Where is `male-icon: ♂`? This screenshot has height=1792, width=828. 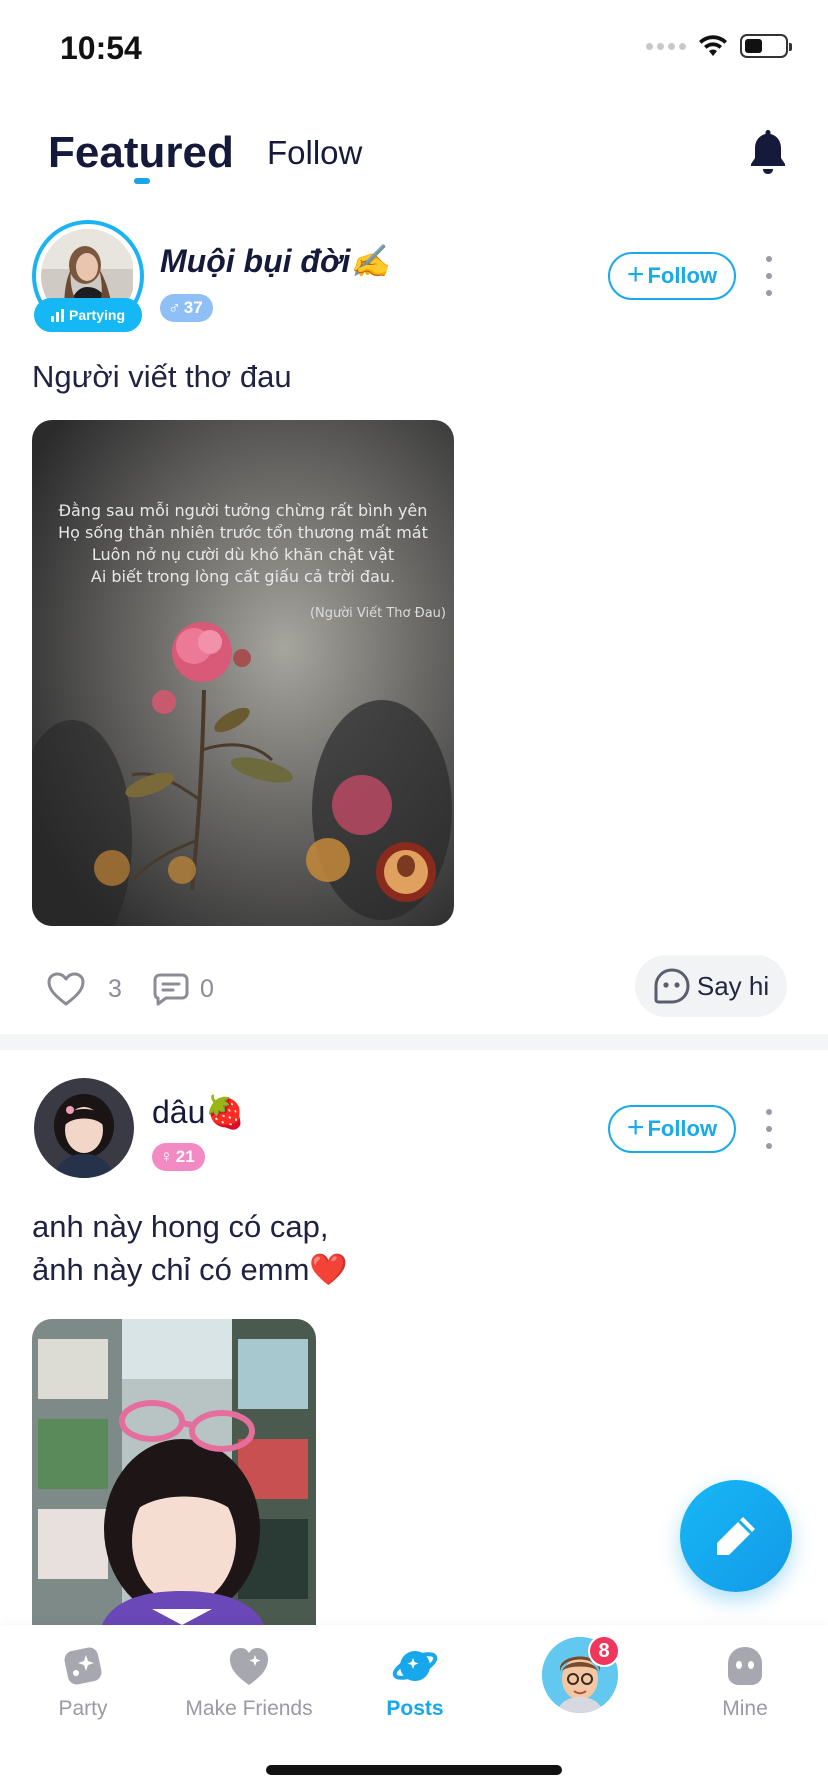
male-icon: ♂ is located at coordinates (174, 307).